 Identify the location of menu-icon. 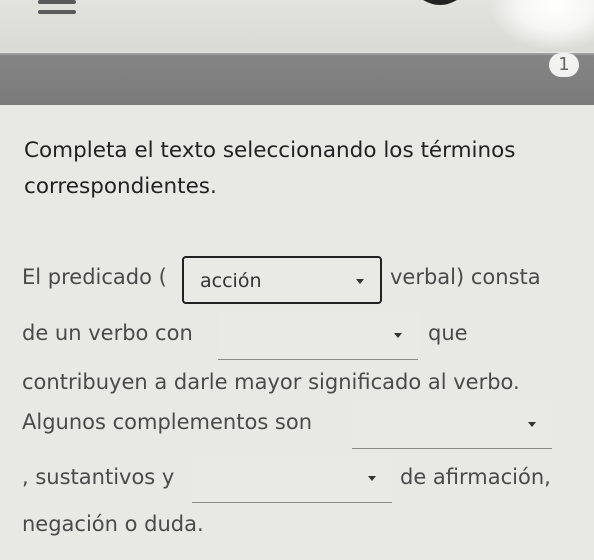
(57, 9).